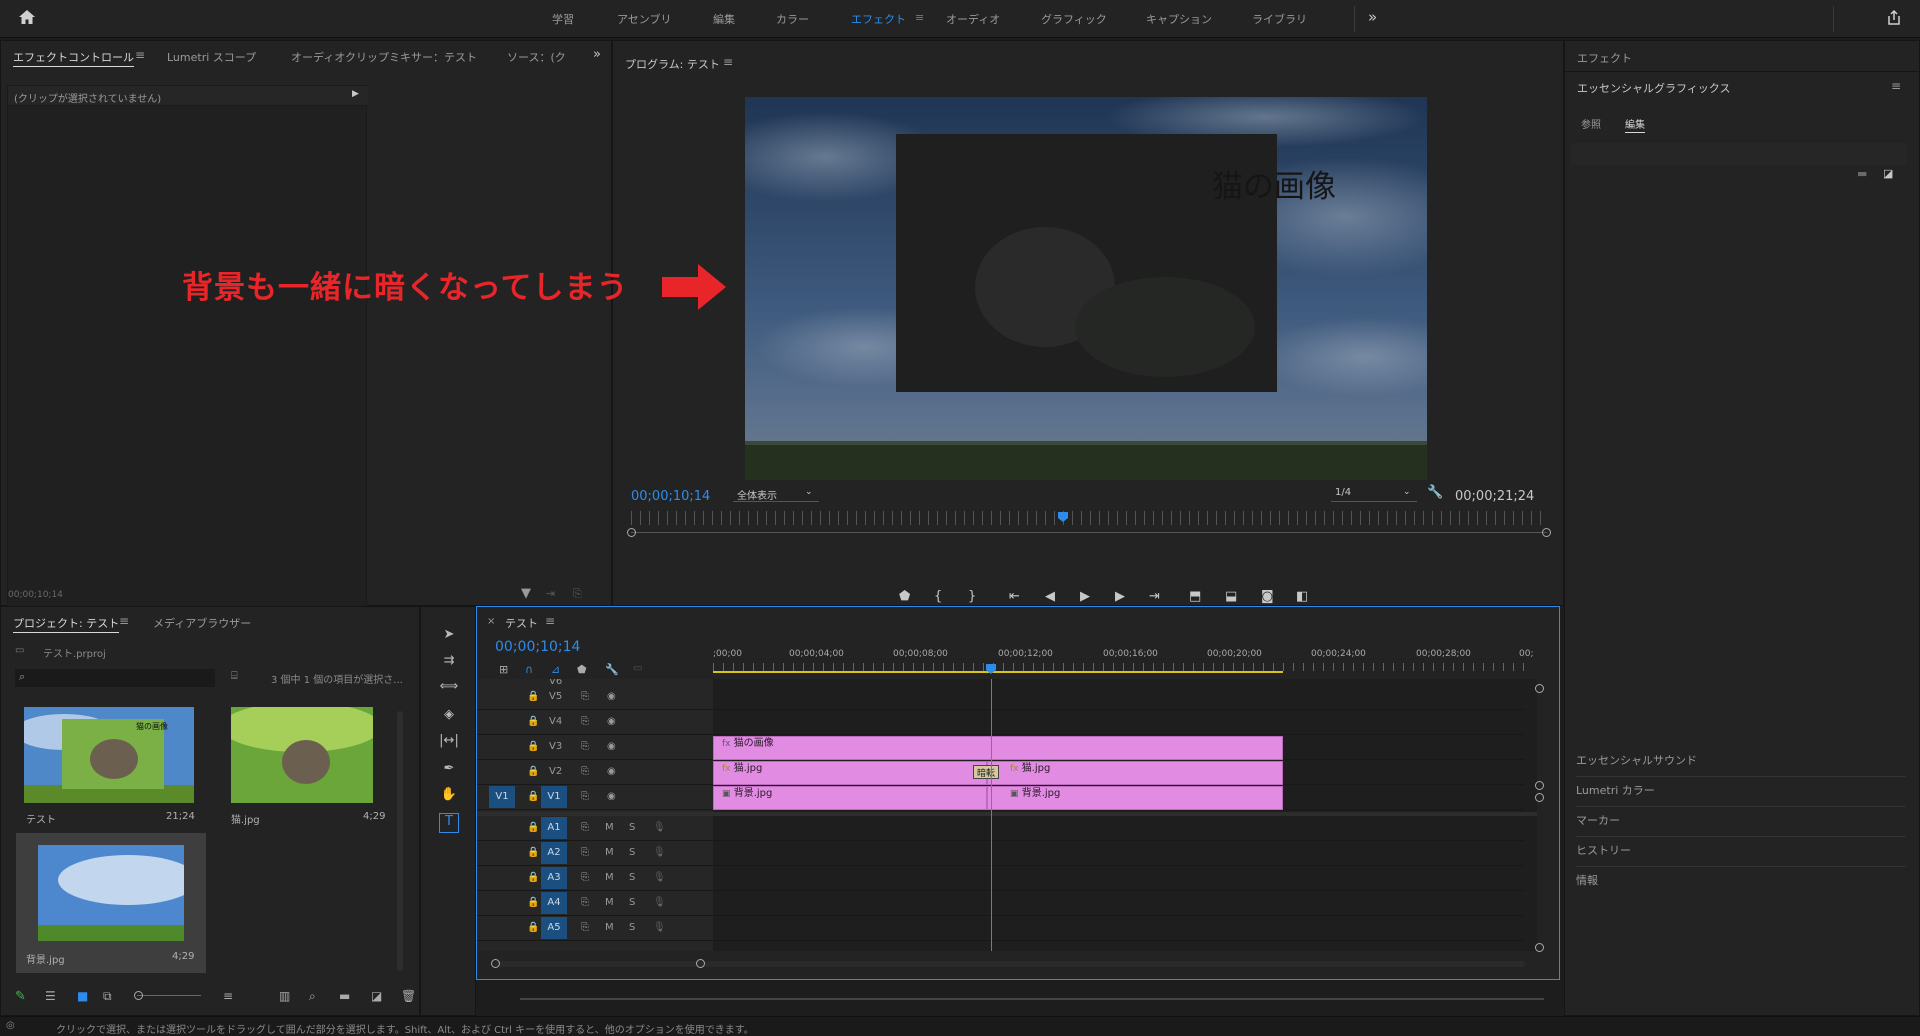  Describe the element at coordinates (526, 593) in the screenshot. I see `filter-icon: ▼` at that location.